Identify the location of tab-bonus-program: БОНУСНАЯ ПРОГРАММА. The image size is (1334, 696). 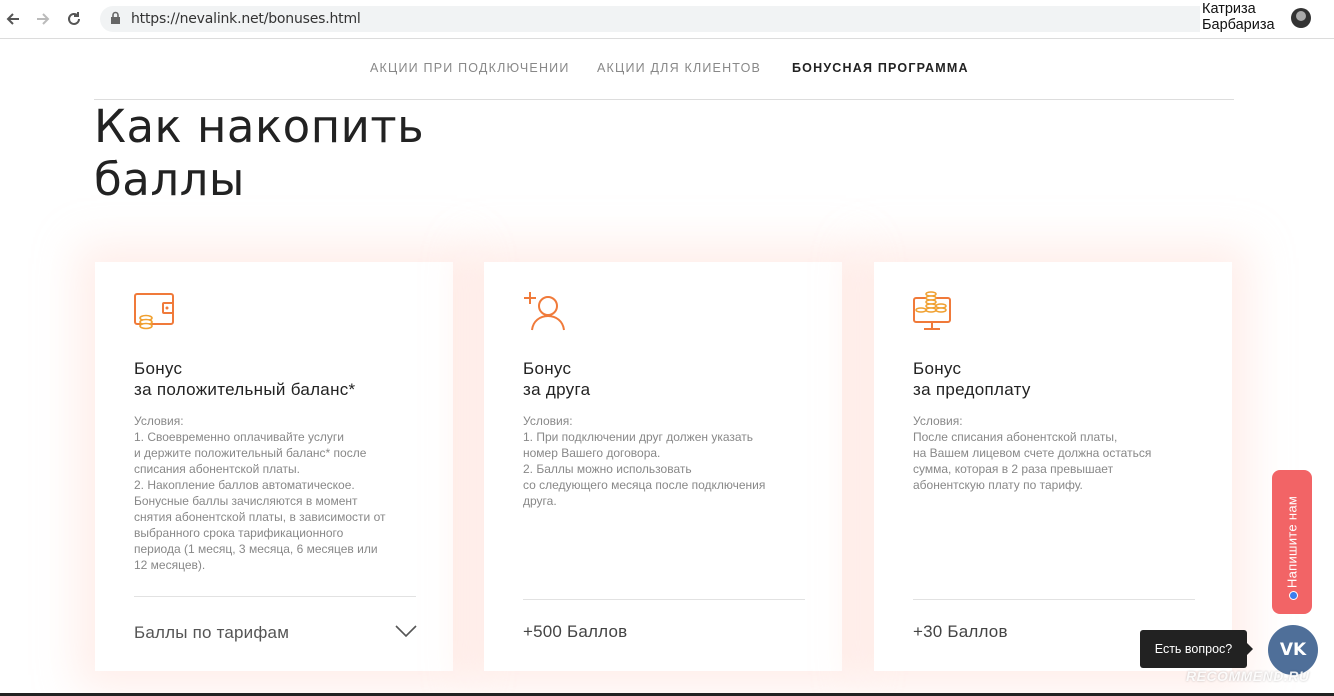
(880, 68).